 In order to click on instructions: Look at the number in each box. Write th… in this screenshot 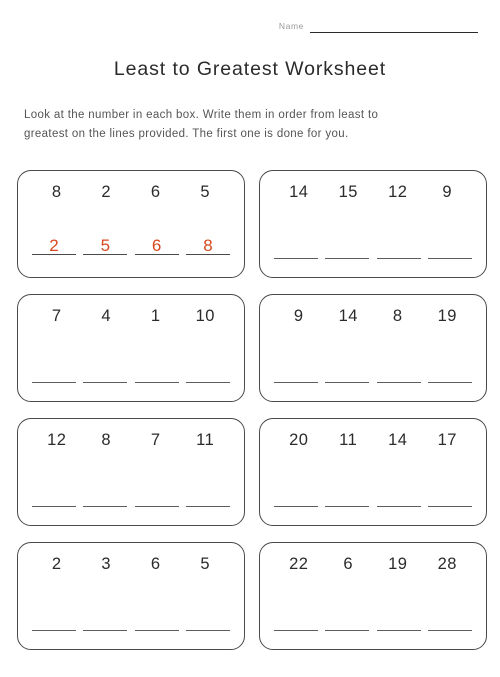, I will do `click(240, 125)`.